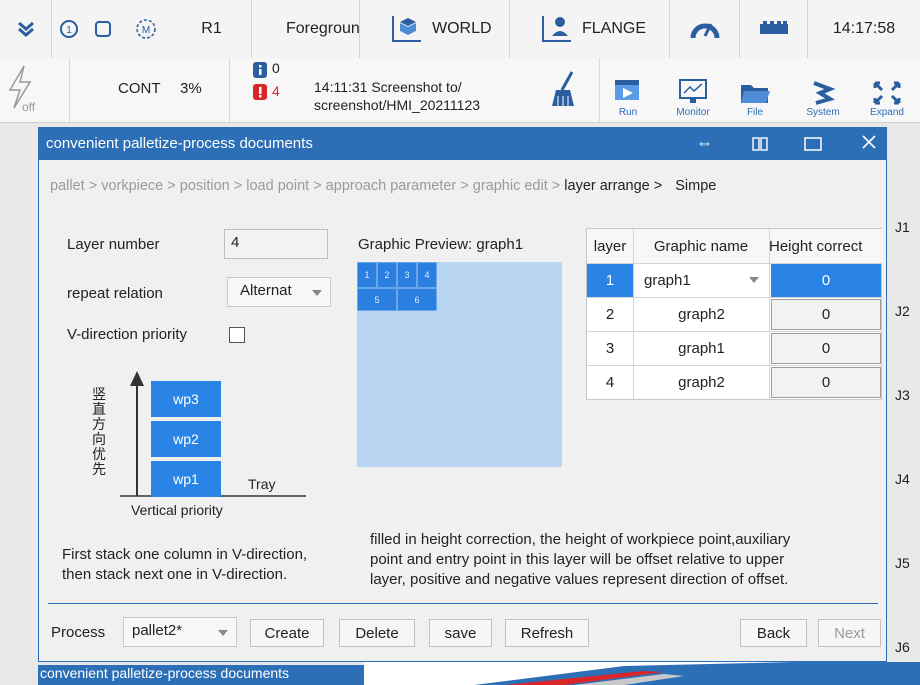 This screenshot has height=685, width=920. Describe the element at coordinates (266, 290) in the screenshot. I see `repeat-relation-value: Alternat` at that location.